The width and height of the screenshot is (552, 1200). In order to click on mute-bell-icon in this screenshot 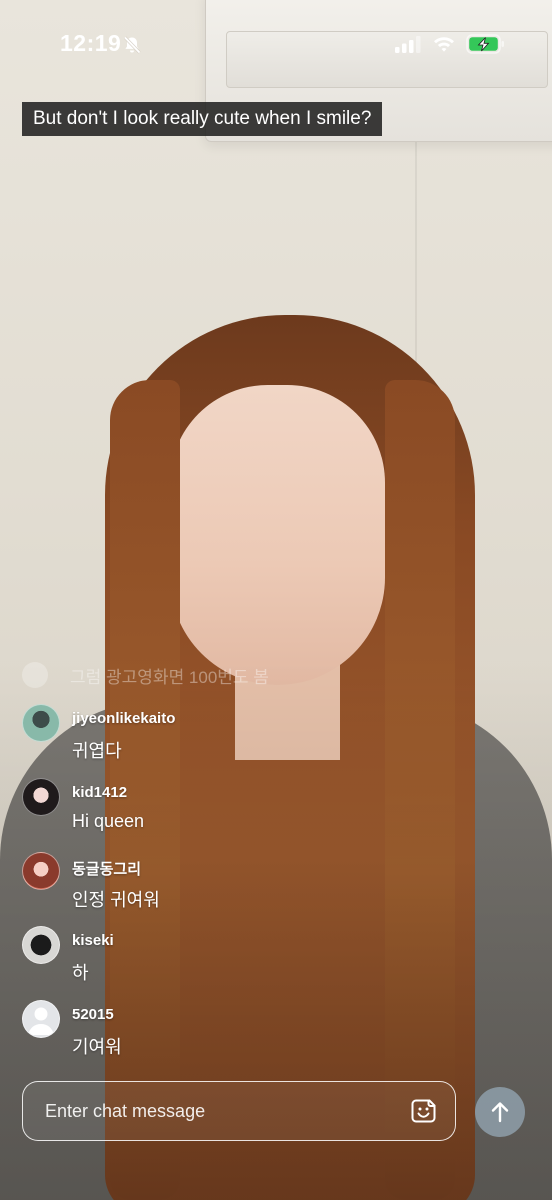, I will do `click(132, 45)`.